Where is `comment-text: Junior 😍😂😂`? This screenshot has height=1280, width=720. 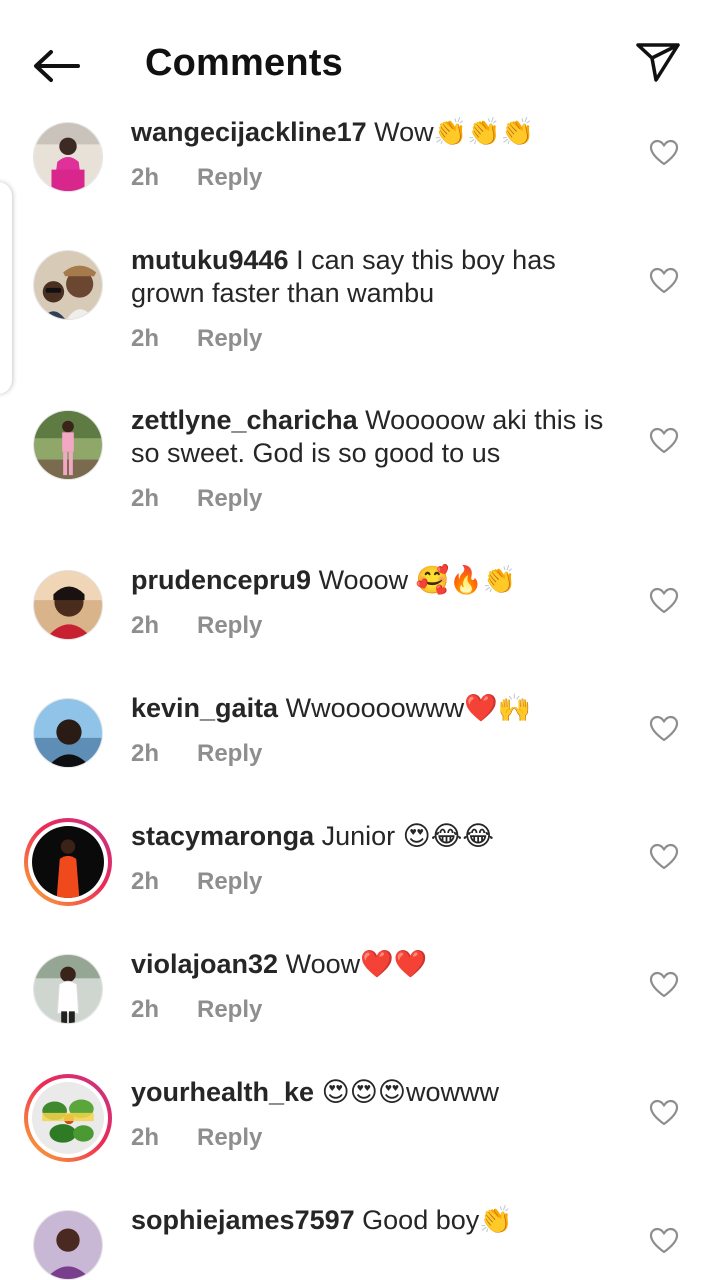
comment-text: Junior 😍😂😂 is located at coordinates (407, 836).